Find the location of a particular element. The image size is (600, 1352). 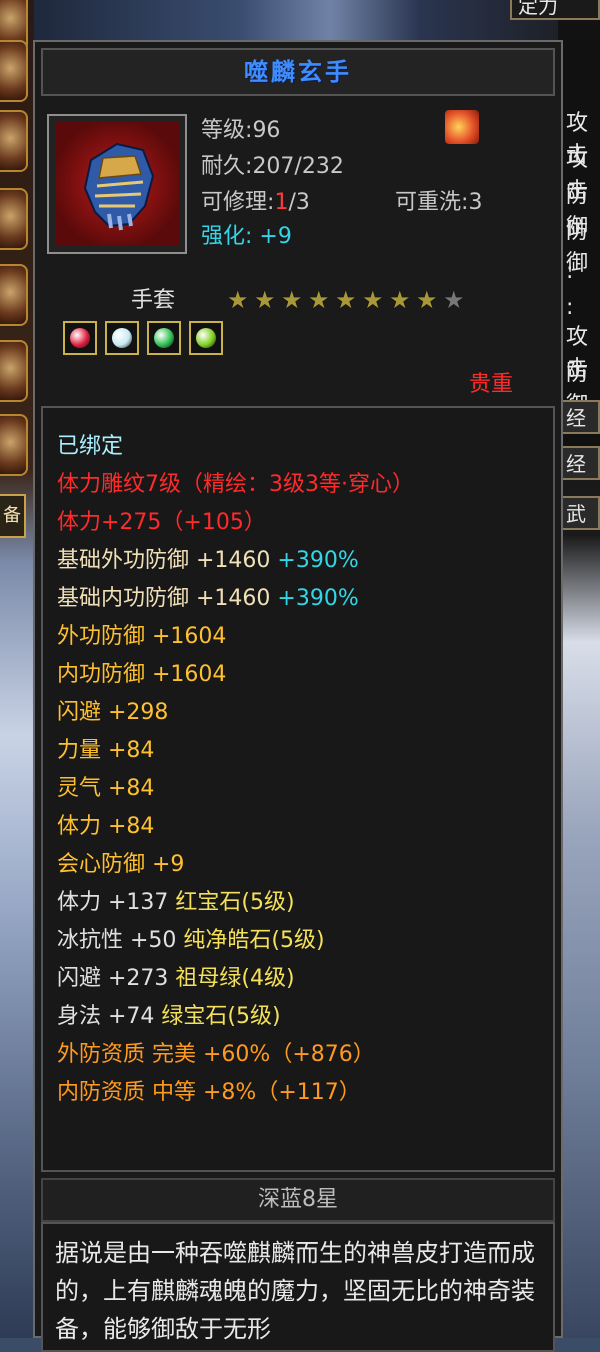

rewash-label: 可重洗 is located at coordinates (428, 202).